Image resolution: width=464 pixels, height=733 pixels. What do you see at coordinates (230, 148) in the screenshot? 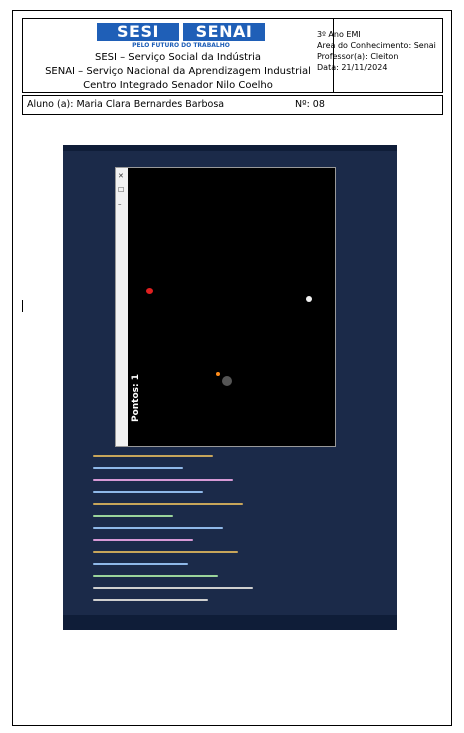
I see `ide-top-bar` at bounding box center [230, 148].